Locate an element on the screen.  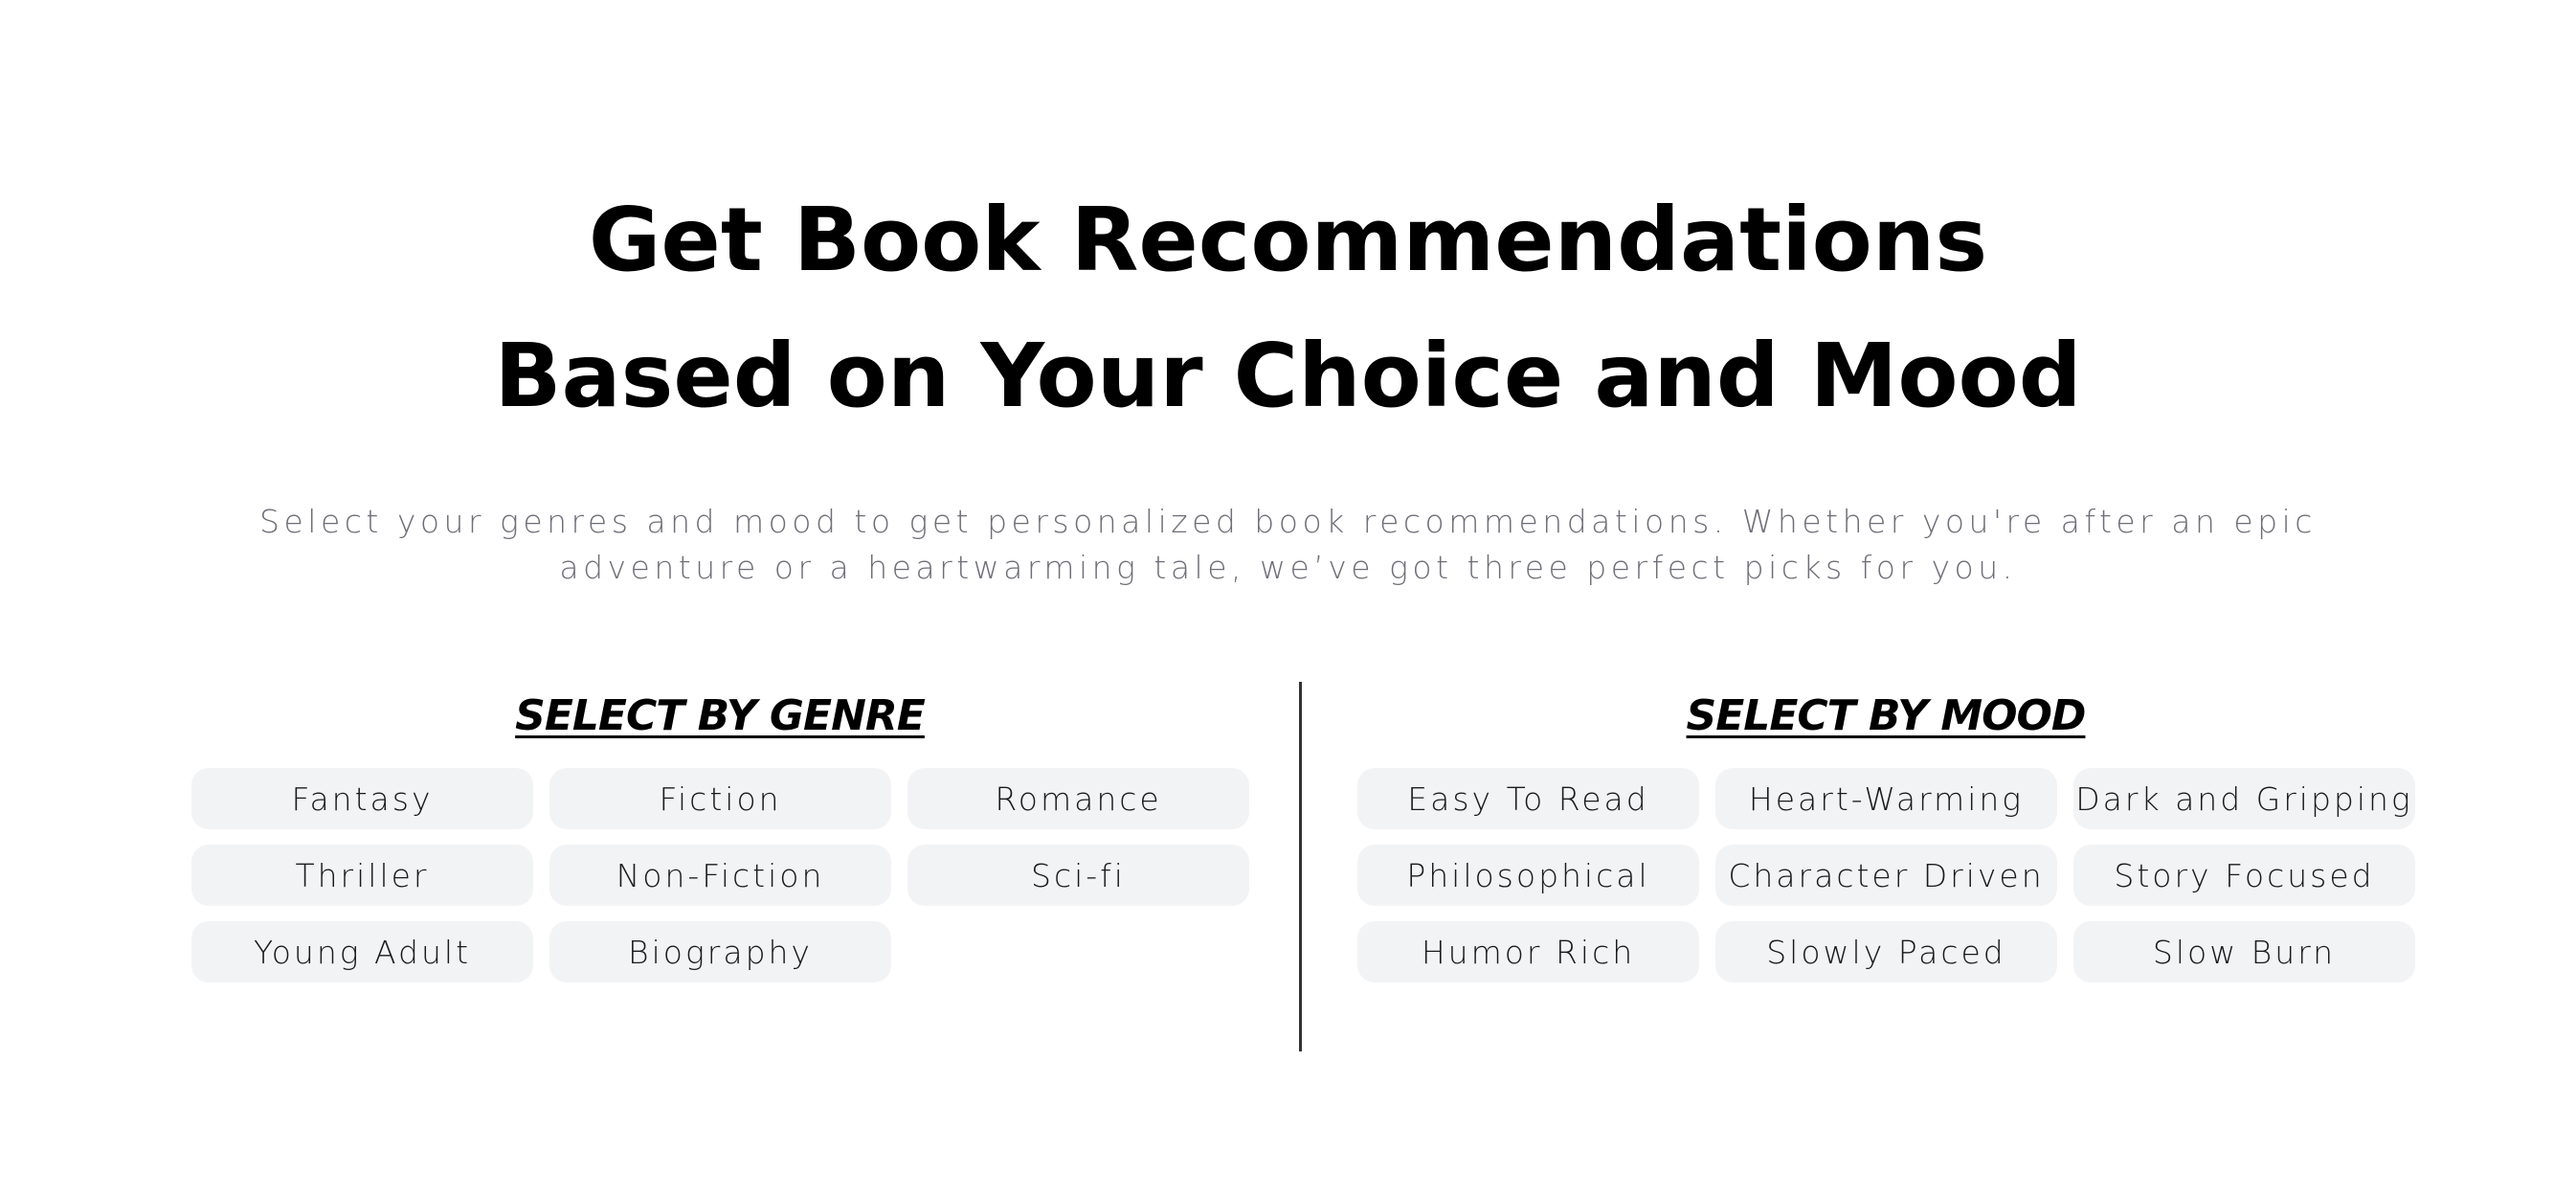
genre-chip-thriller: Thriller is located at coordinates (362, 875).